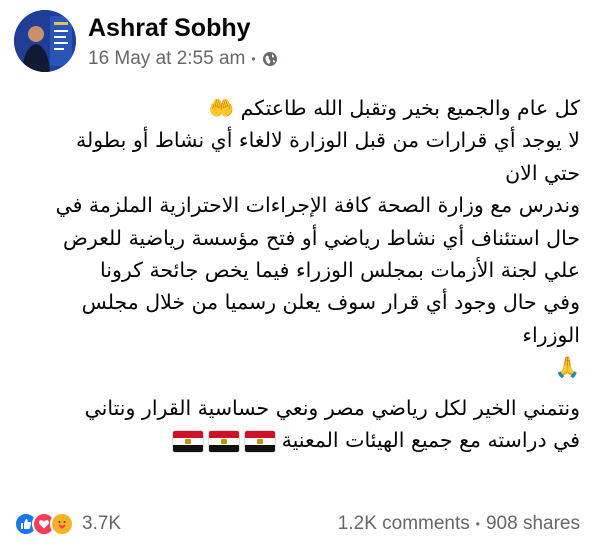  I want to click on body-line-with-flags: في دراسته مع جميع الهيئات المعنية, so click(297, 440).